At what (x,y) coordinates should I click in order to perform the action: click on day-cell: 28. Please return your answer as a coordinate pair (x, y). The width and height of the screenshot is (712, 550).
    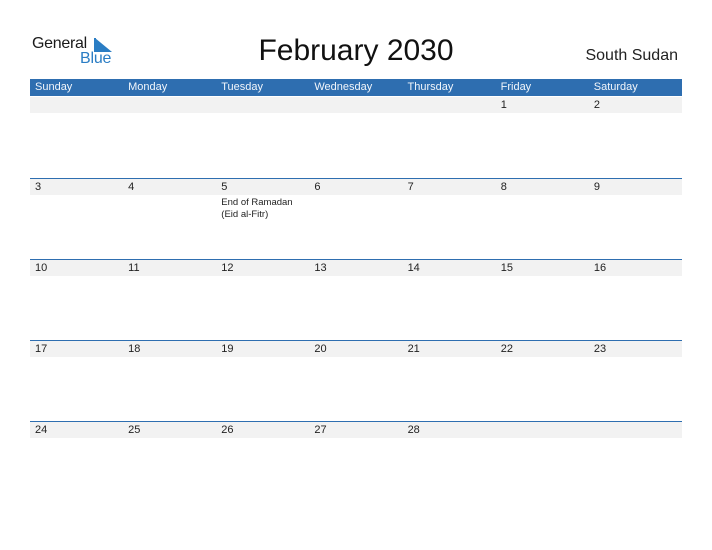
    Looking at the image, I should click on (449, 462).